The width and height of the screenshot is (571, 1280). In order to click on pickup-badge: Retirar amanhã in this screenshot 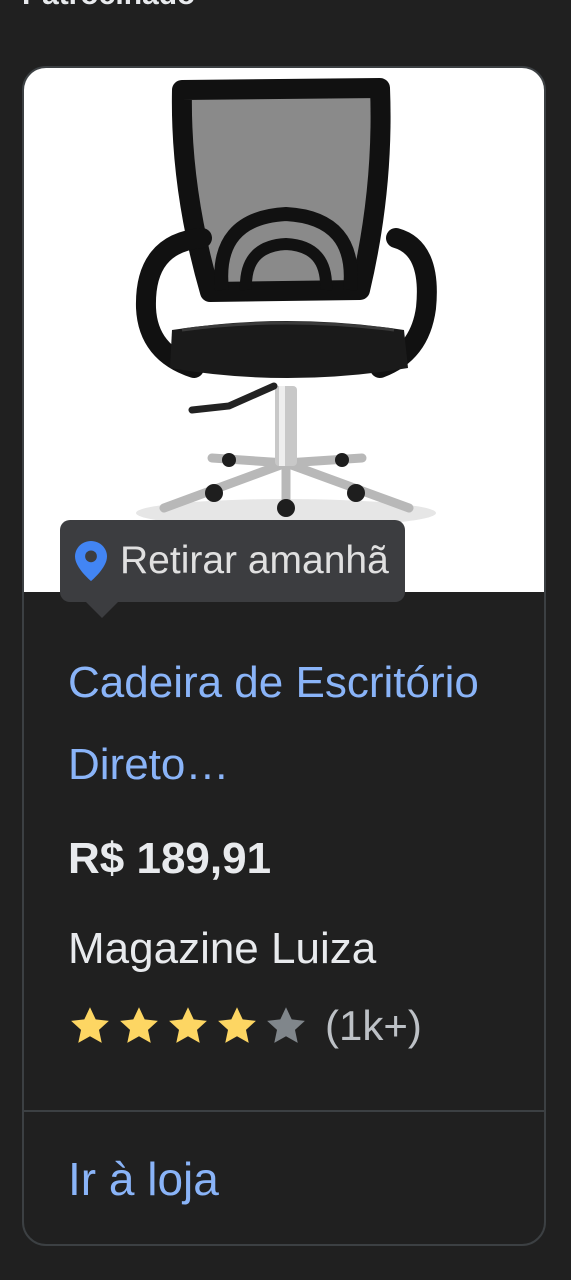, I will do `click(232, 561)`.